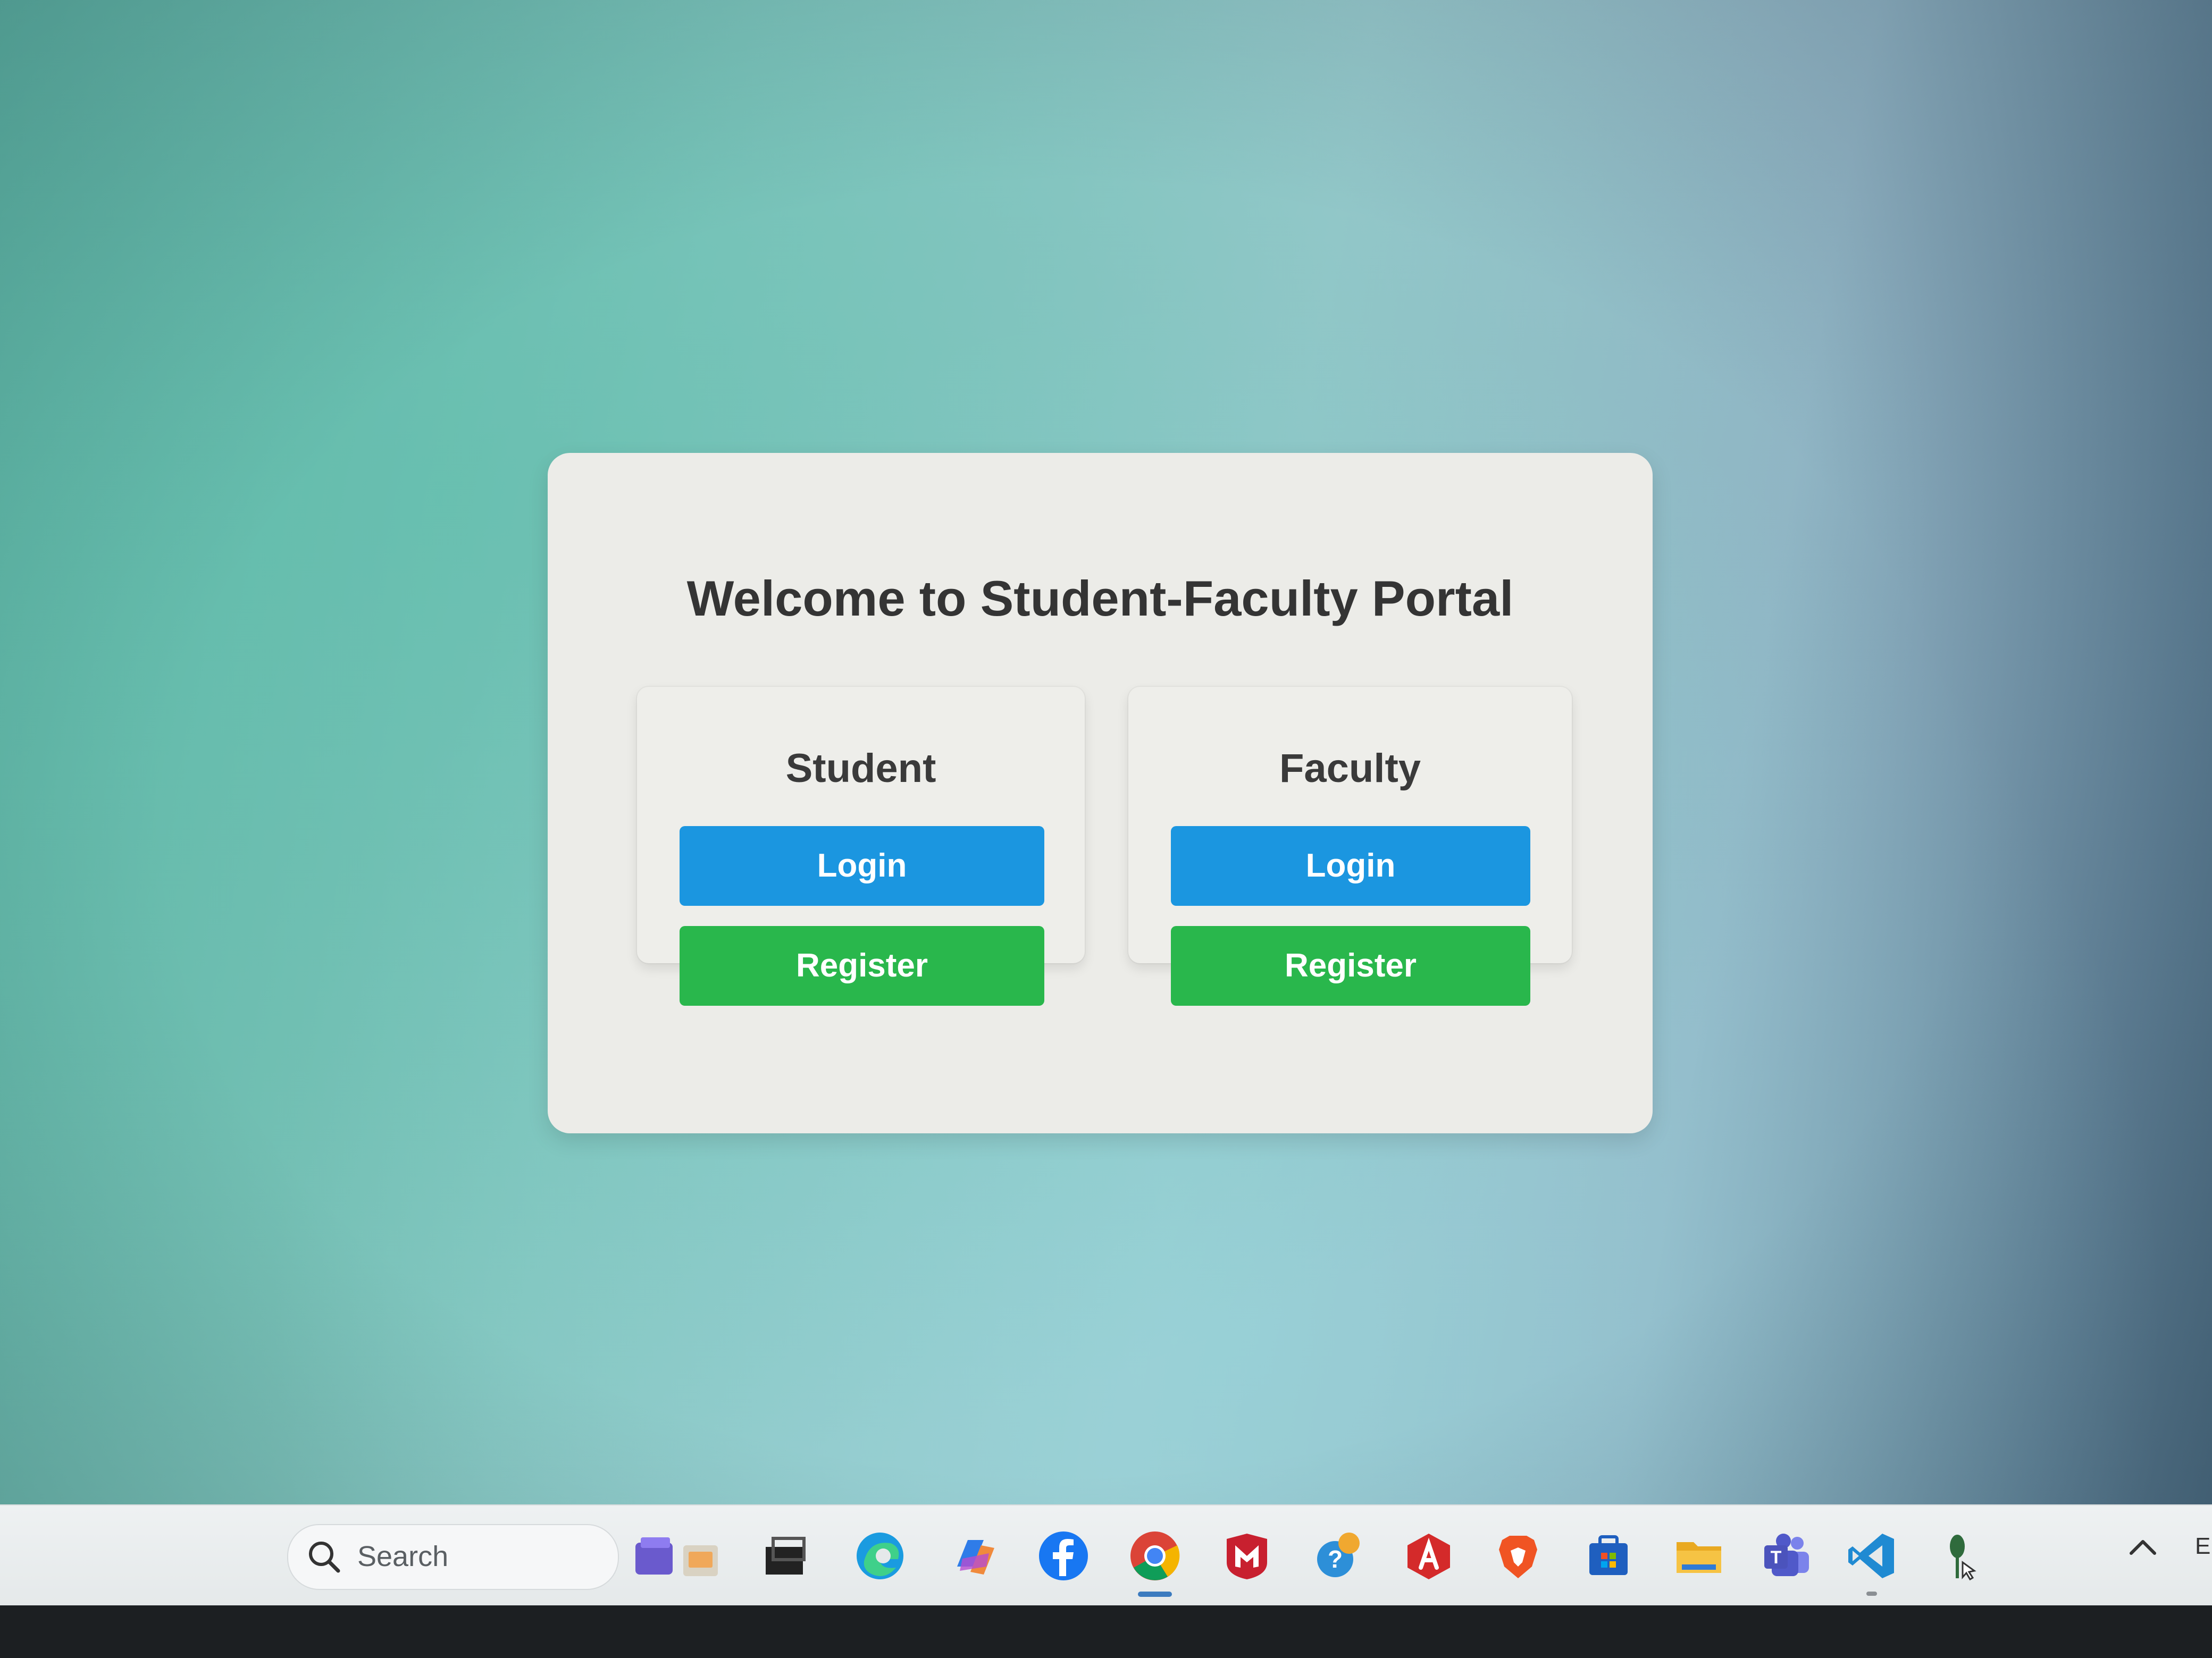  What do you see at coordinates (1155, 1595) in the screenshot?
I see `chrome-active-indicator` at bounding box center [1155, 1595].